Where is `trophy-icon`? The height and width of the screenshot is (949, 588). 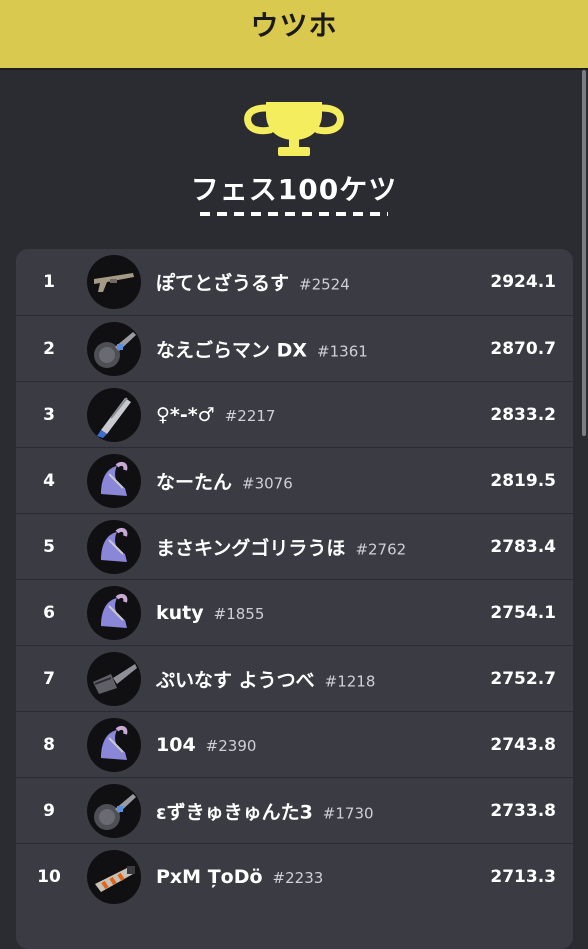
trophy-icon is located at coordinates (294, 129).